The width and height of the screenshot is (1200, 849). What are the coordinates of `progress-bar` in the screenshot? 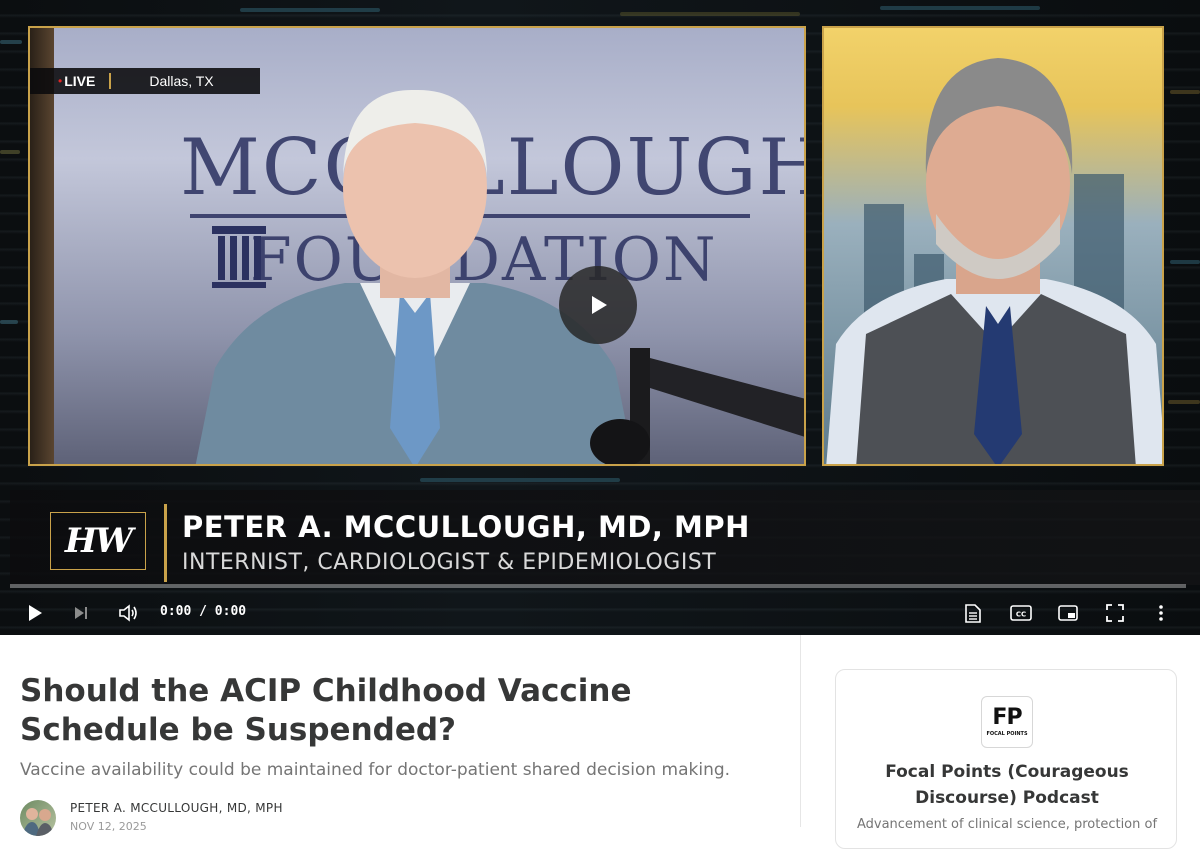 It's located at (598, 586).